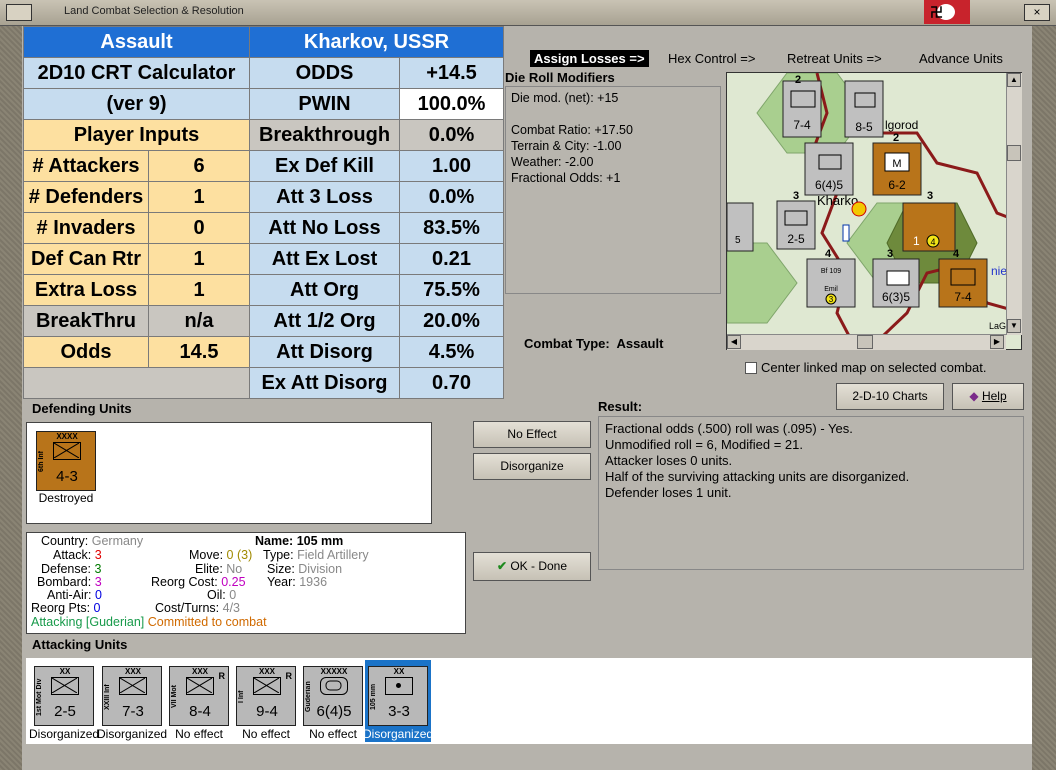  What do you see at coordinates (69, 595) in the screenshot?
I see `antiair-label: Anti-Air:` at bounding box center [69, 595].